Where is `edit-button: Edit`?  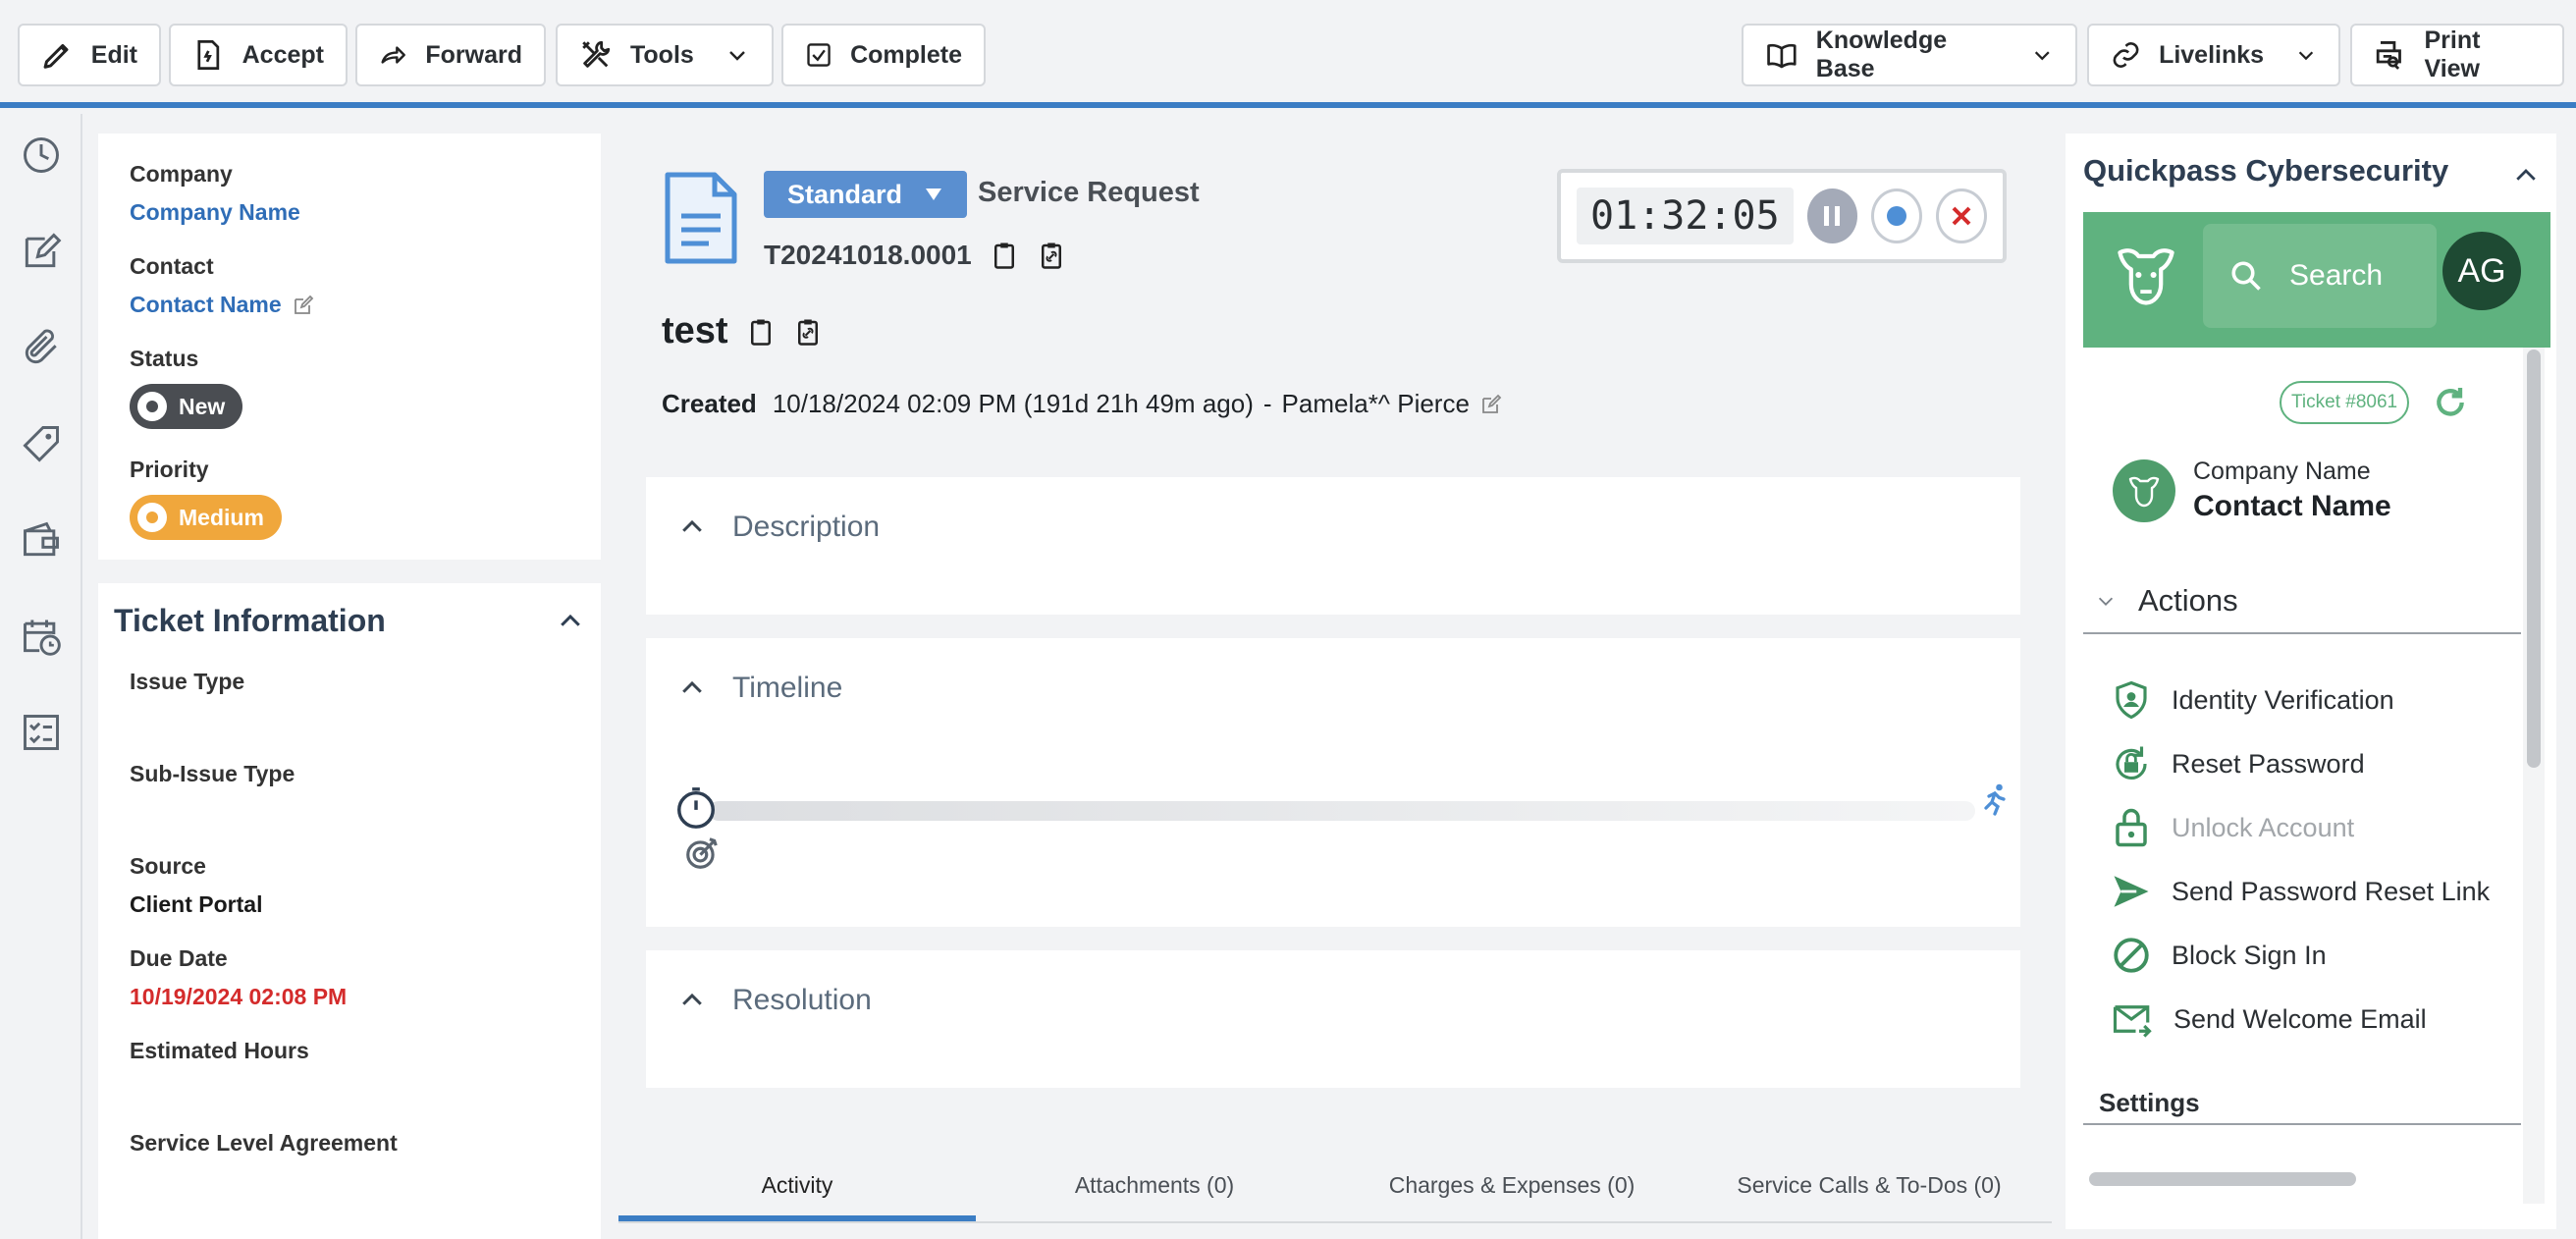 edit-button: Edit is located at coordinates (89, 55).